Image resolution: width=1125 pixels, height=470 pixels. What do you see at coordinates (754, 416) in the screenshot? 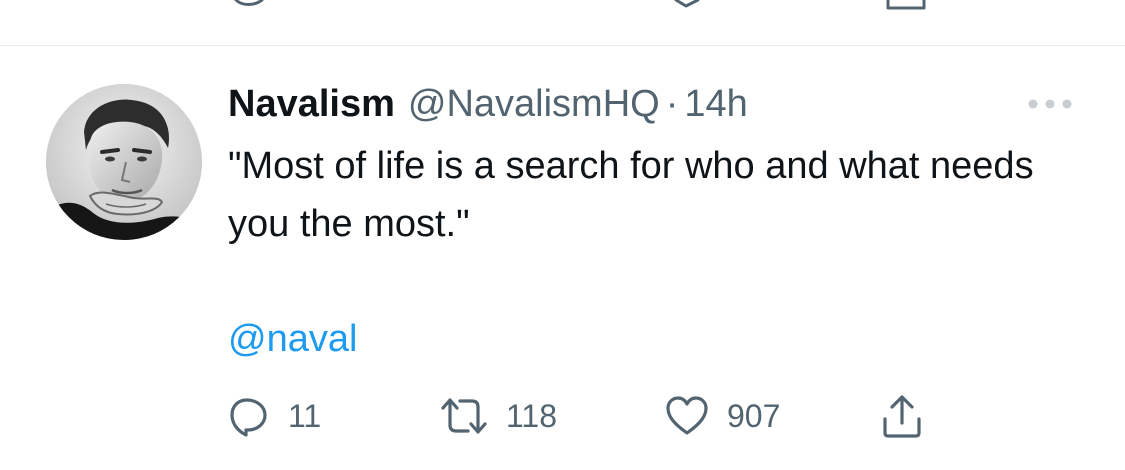
I see `like-count: 907` at bounding box center [754, 416].